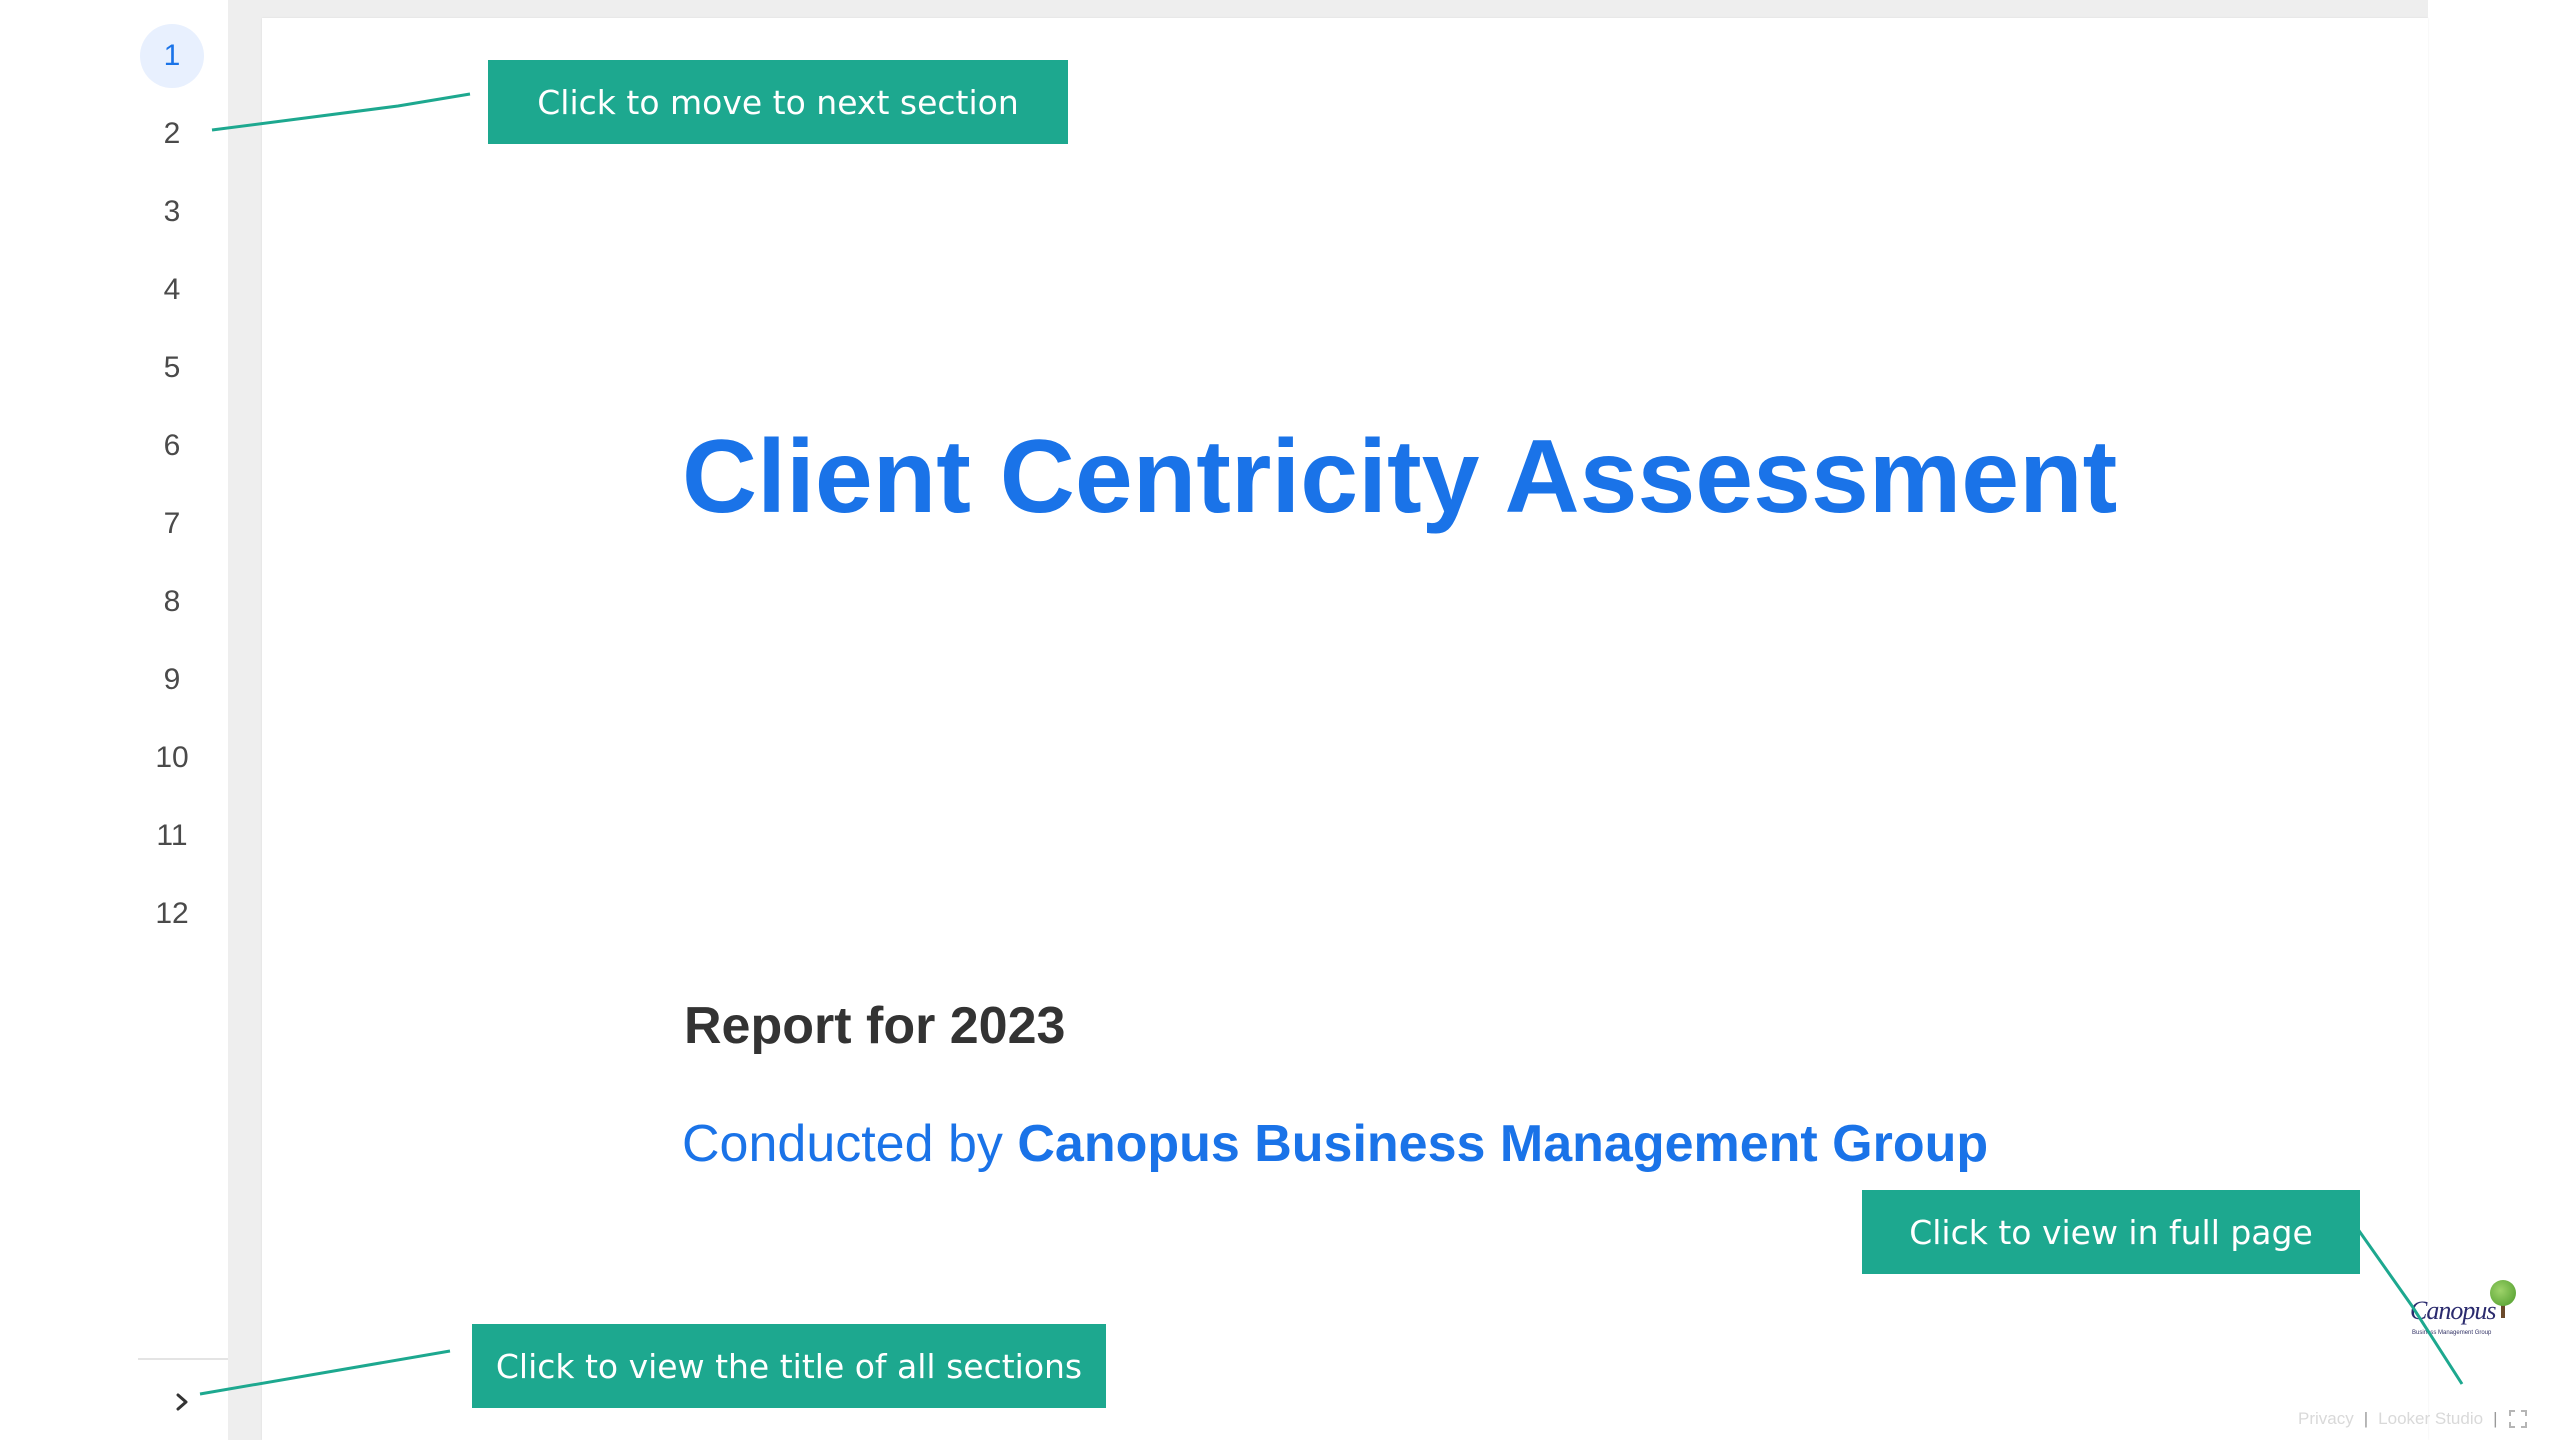 The image size is (2560, 1440). I want to click on callout-next-section: Click to move to next section, so click(778, 102).